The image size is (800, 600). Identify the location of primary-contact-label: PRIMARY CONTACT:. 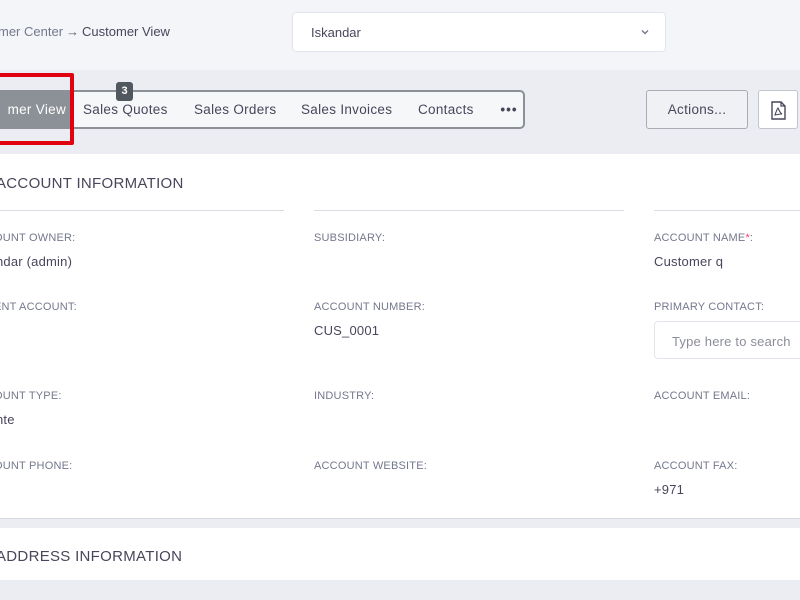
(709, 307).